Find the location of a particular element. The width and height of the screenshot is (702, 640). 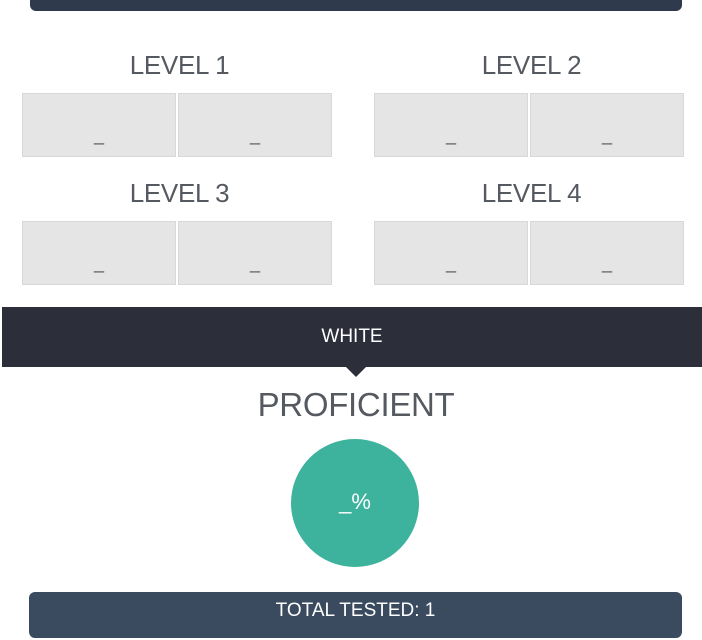

level-3-title: LEVEL 3 is located at coordinates (179, 193).